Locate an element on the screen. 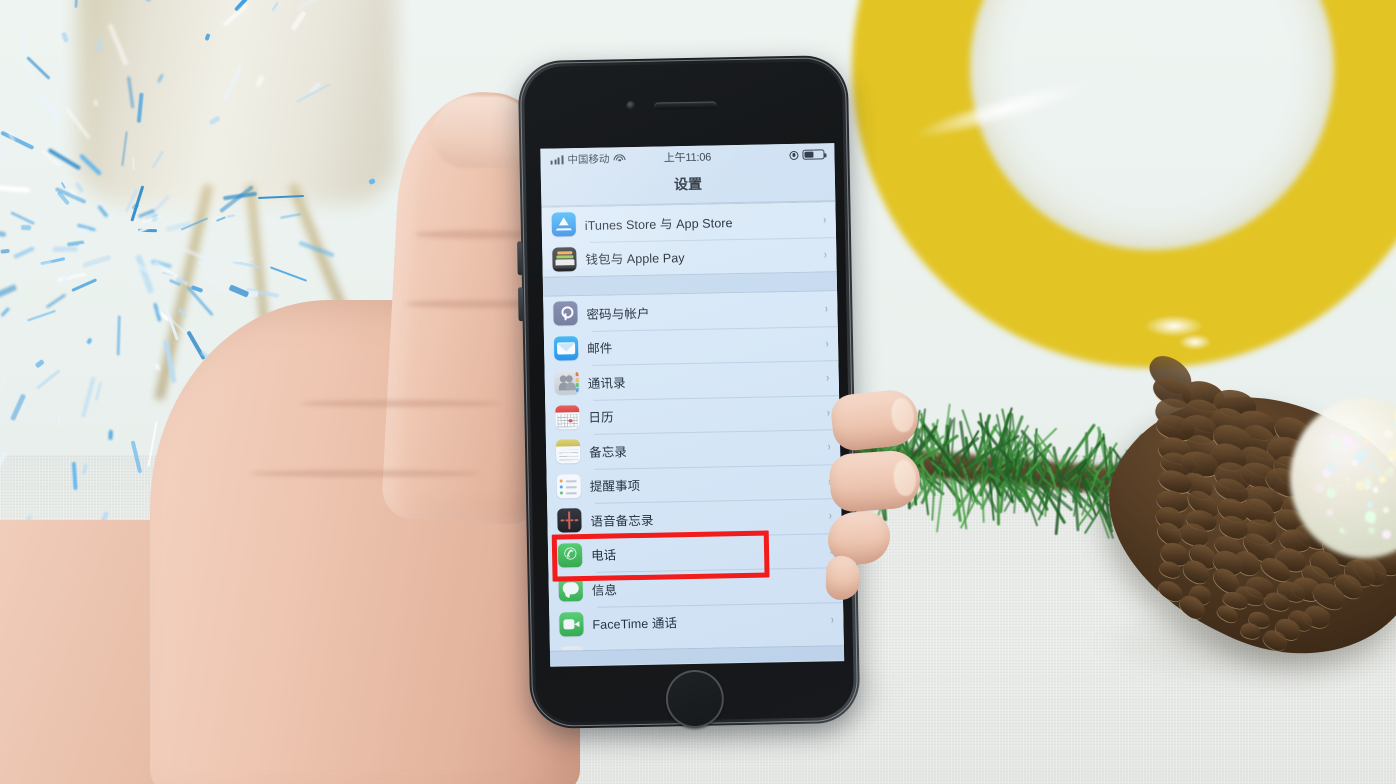  settings-row-label: 通讯录 is located at coordinates (606, 383).